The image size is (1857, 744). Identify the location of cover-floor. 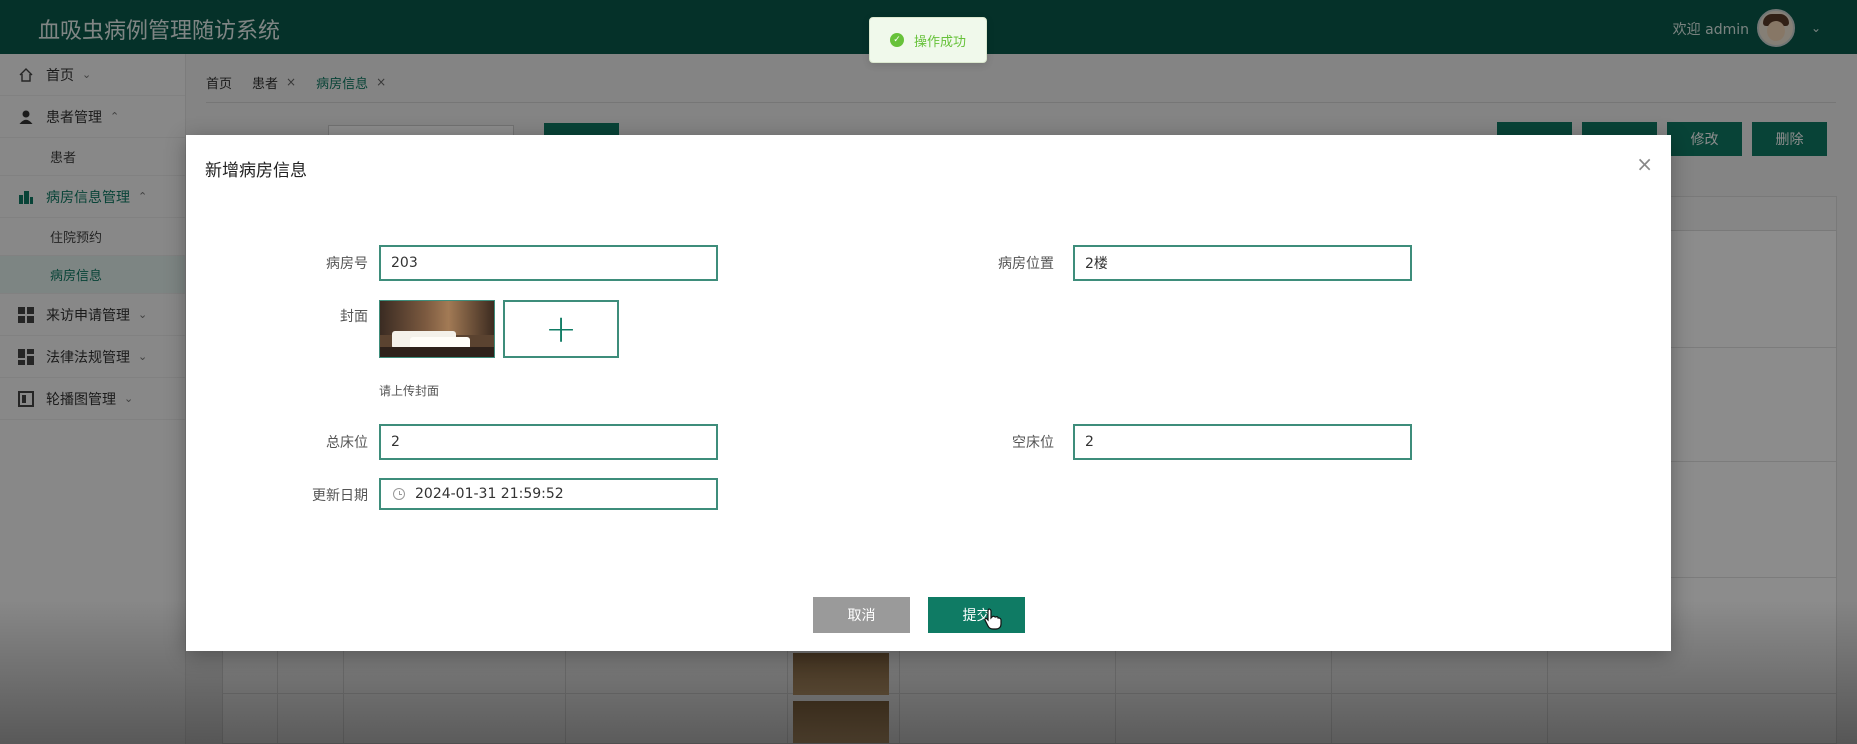
(437, 352).